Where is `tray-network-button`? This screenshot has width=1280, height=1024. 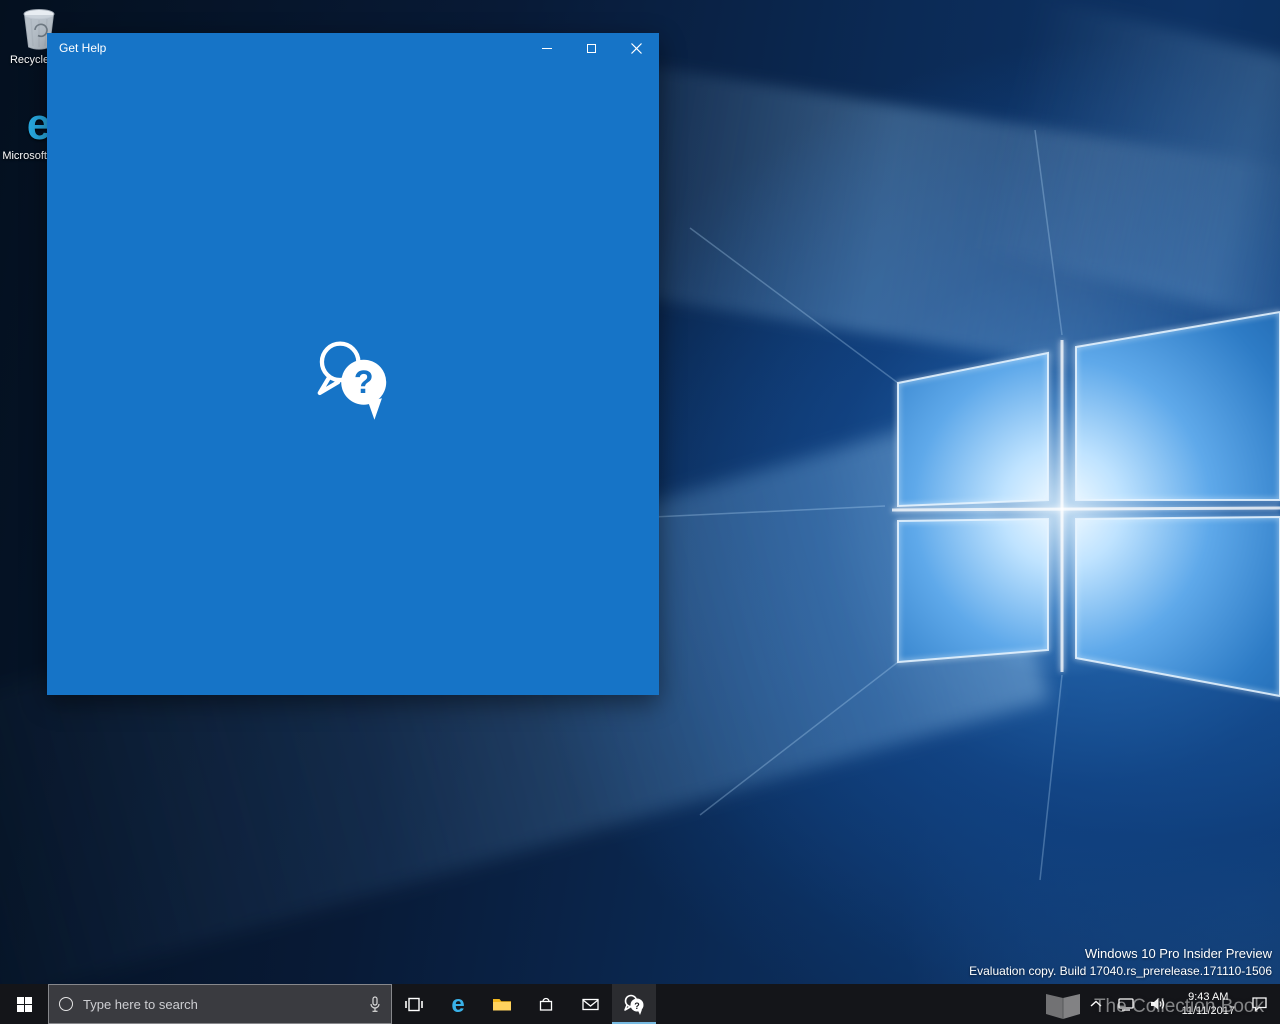 tray-network-button is located at coordinates (1126, 1004).